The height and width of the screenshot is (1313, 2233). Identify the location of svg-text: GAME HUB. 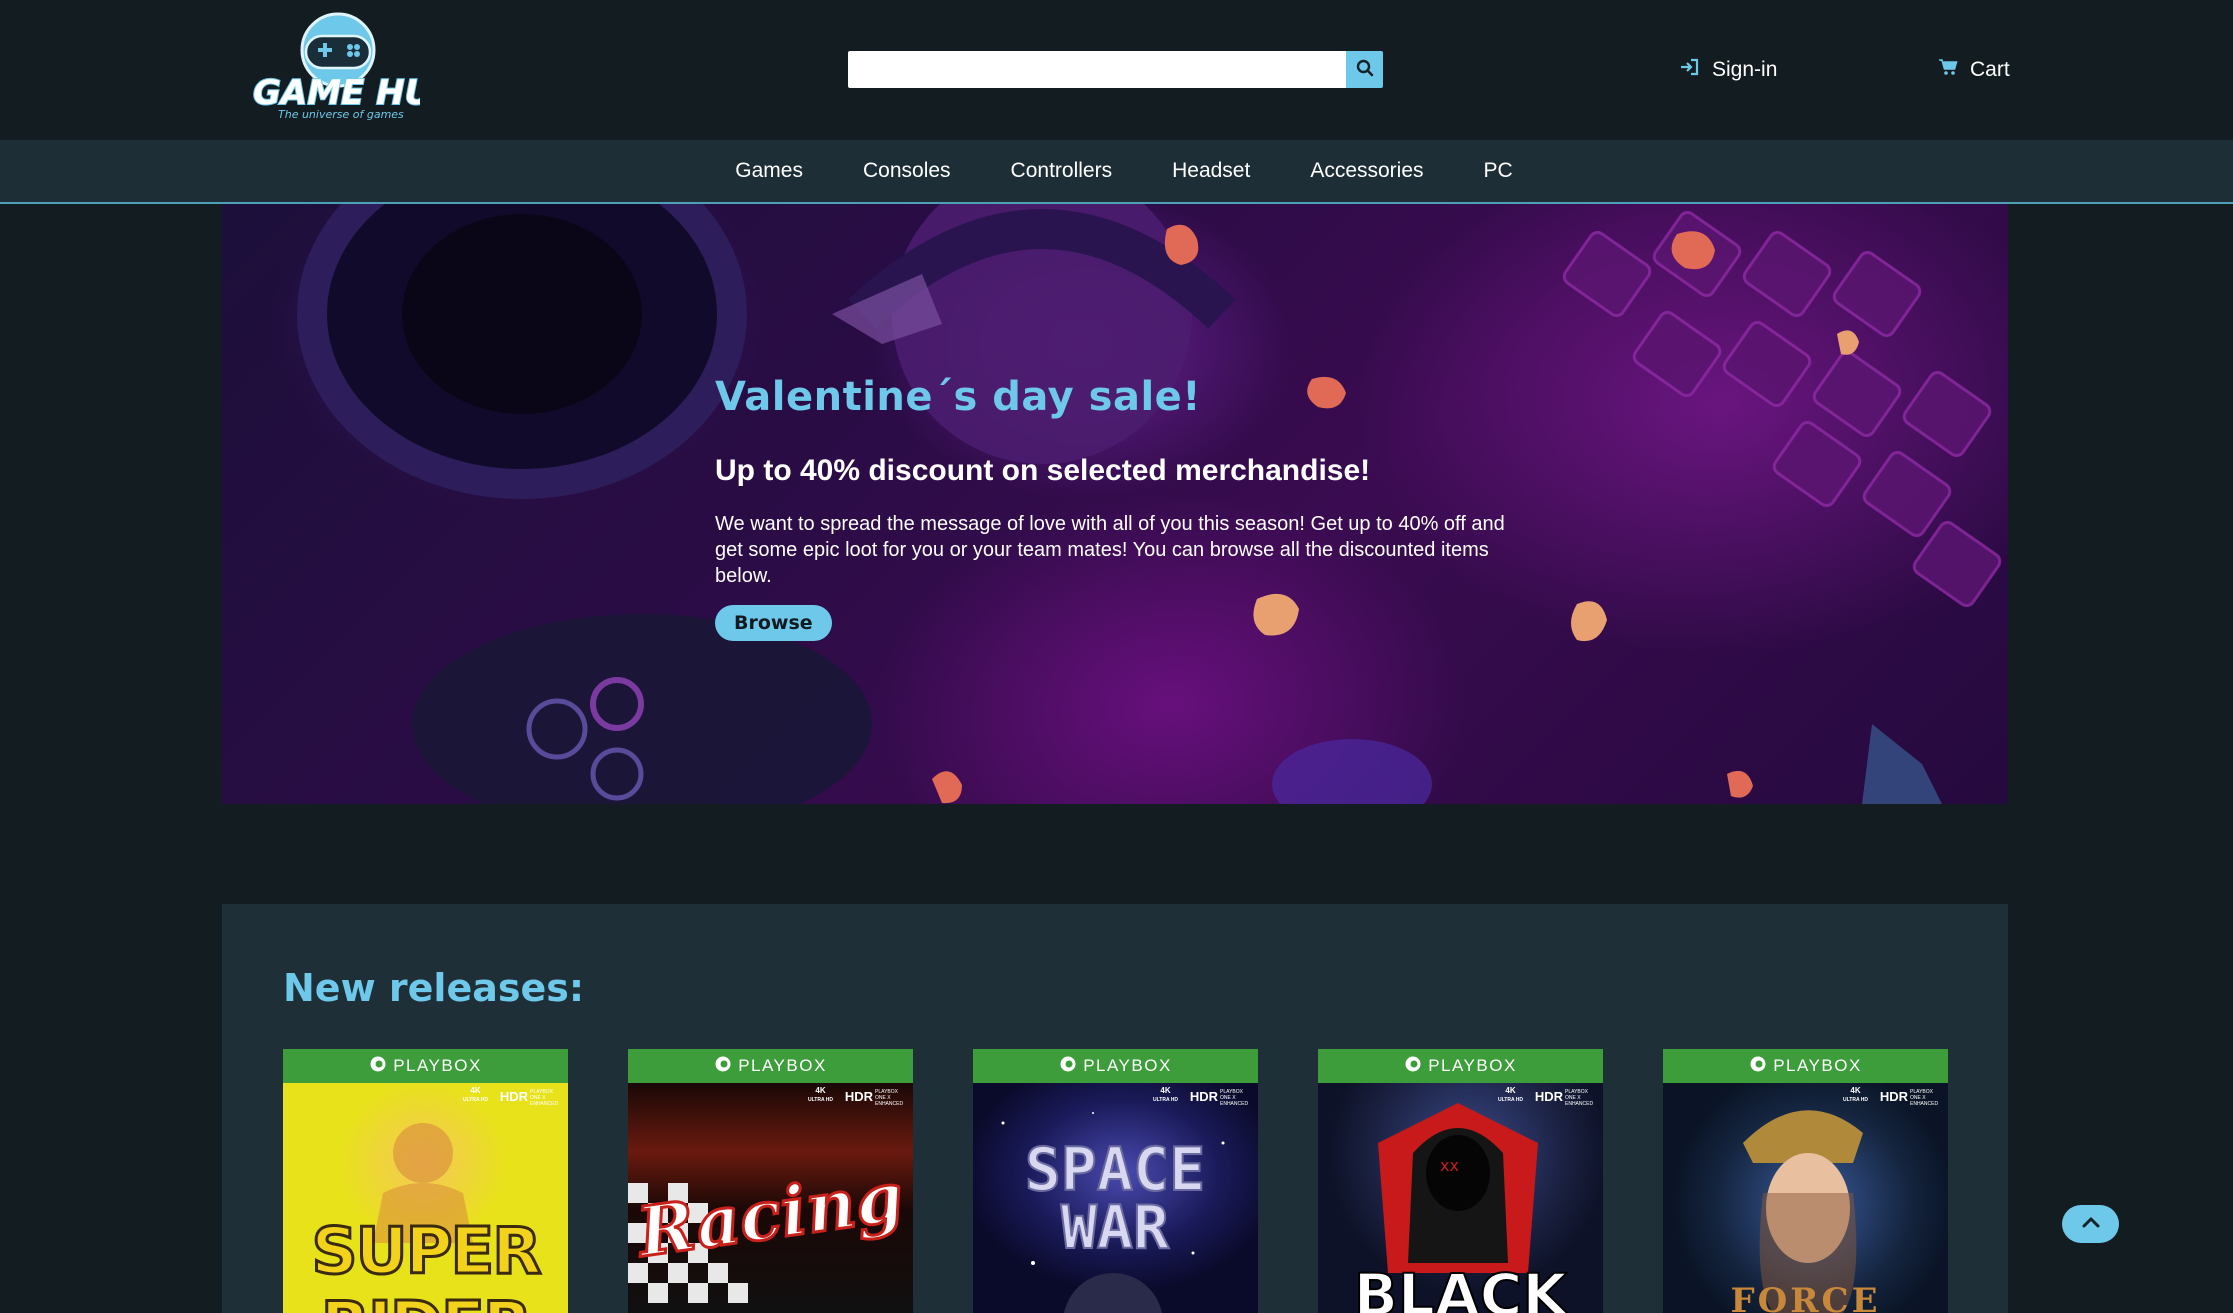
(336, 93).